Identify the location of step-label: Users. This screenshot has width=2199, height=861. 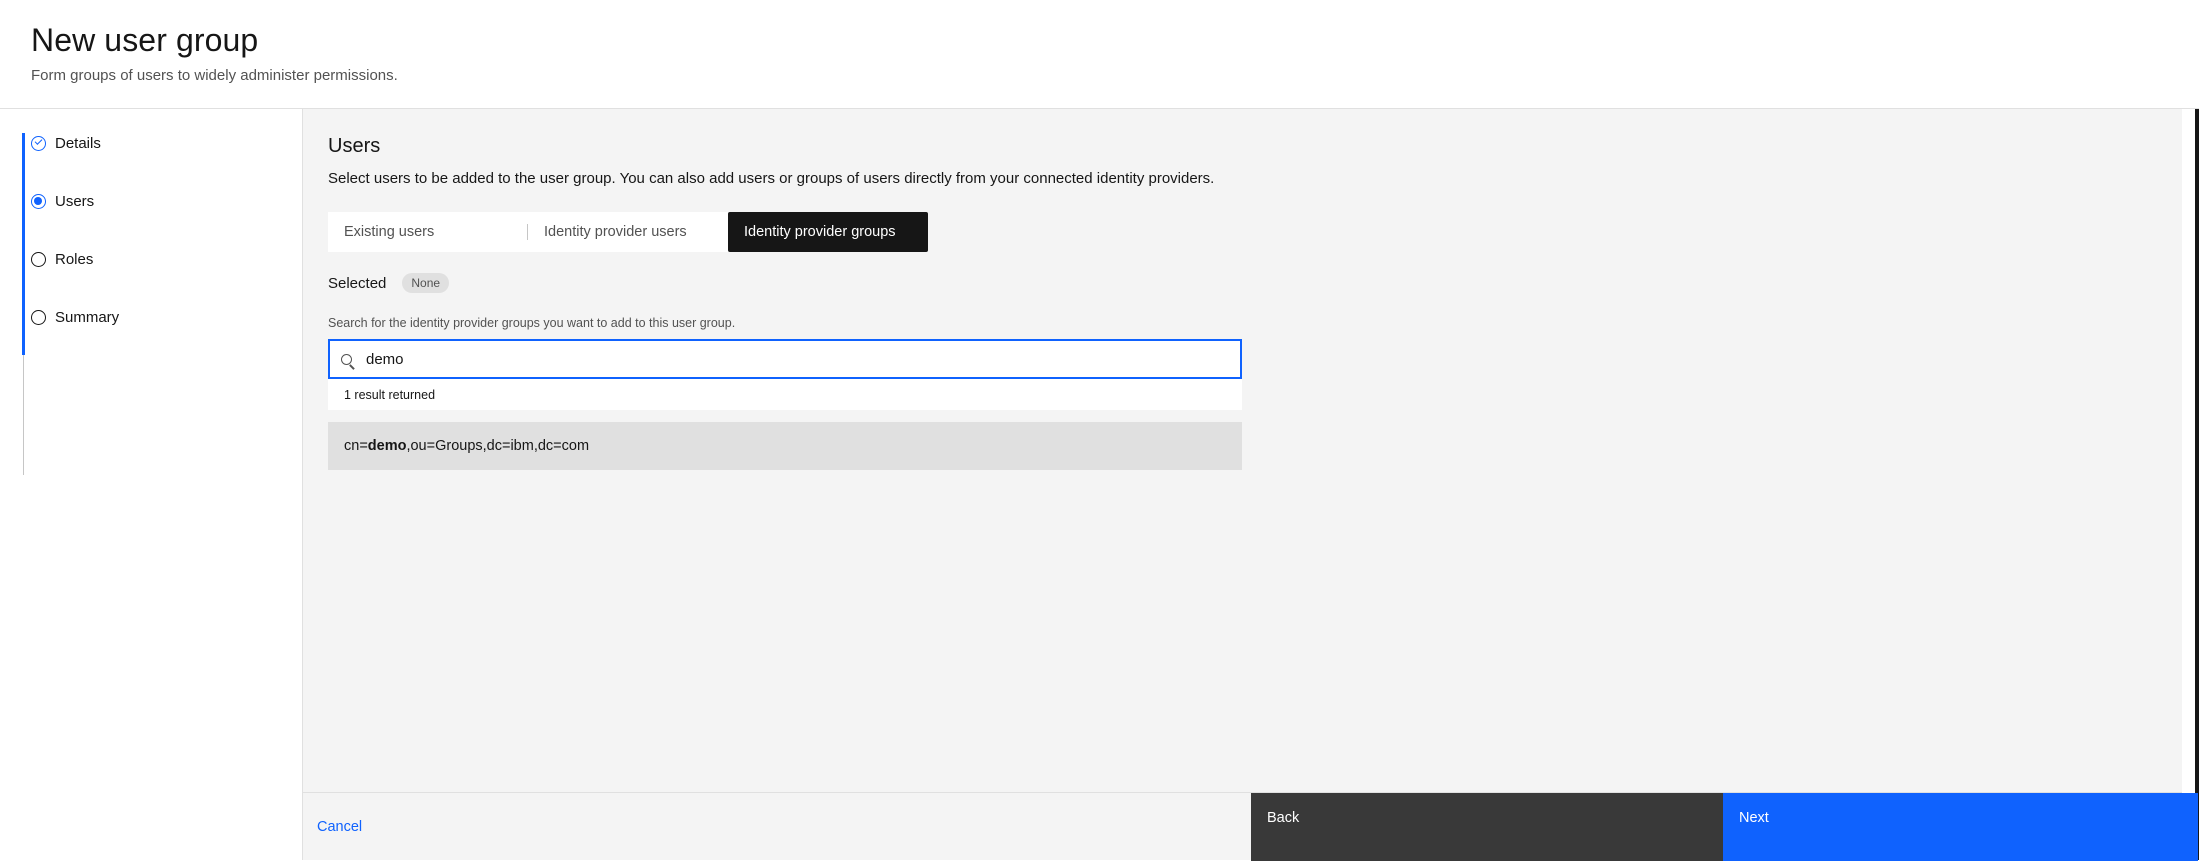
(75, 201).